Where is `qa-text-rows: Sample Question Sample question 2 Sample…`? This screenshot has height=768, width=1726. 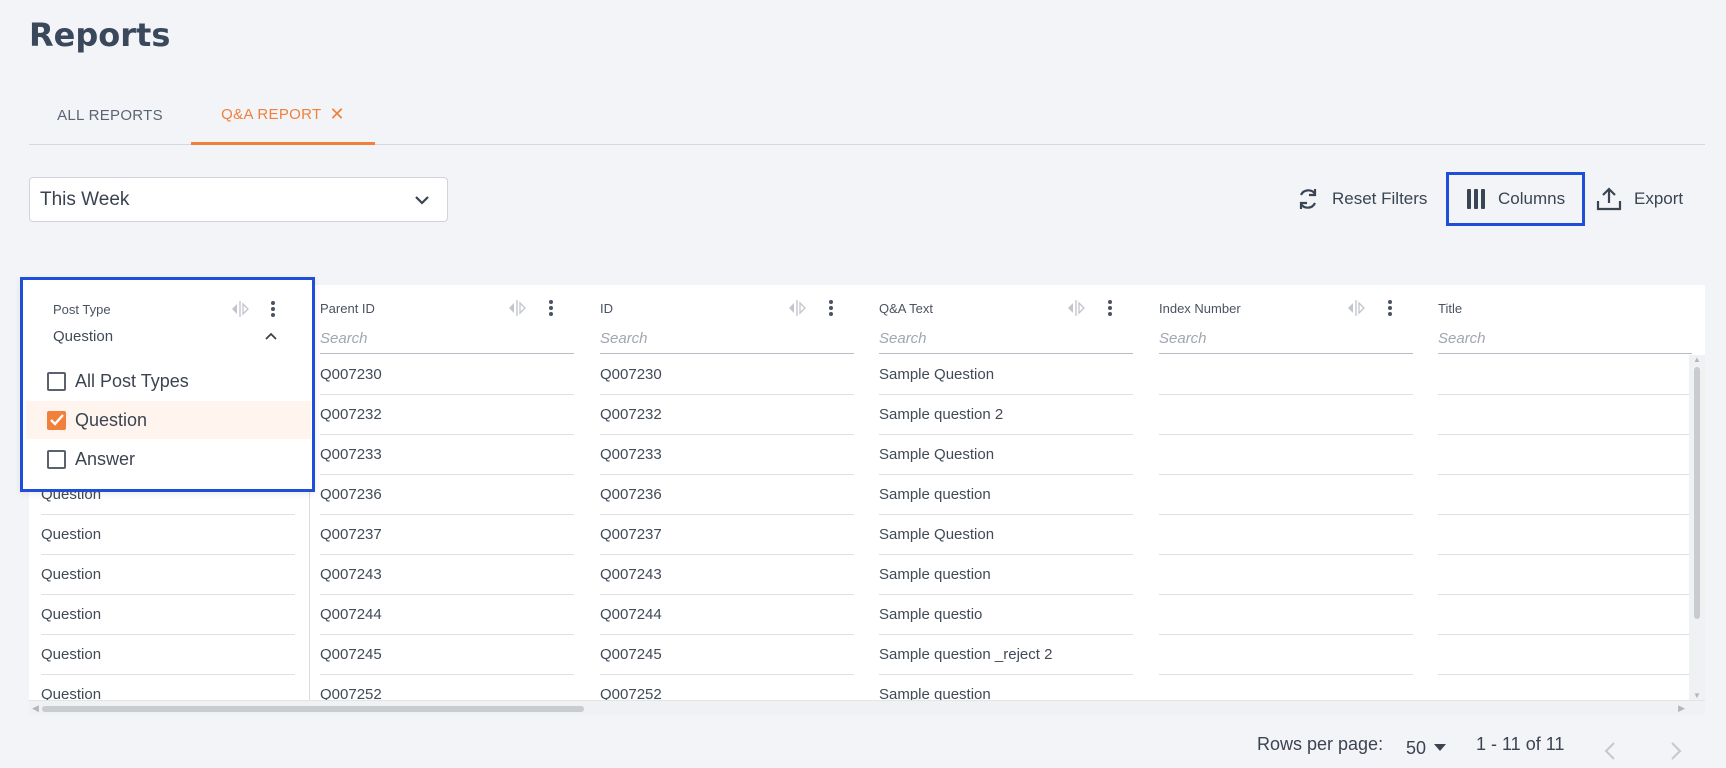
qa-text-rows: Sample Question Sample question 2 Sample… is located at coordinates (1006, 535).